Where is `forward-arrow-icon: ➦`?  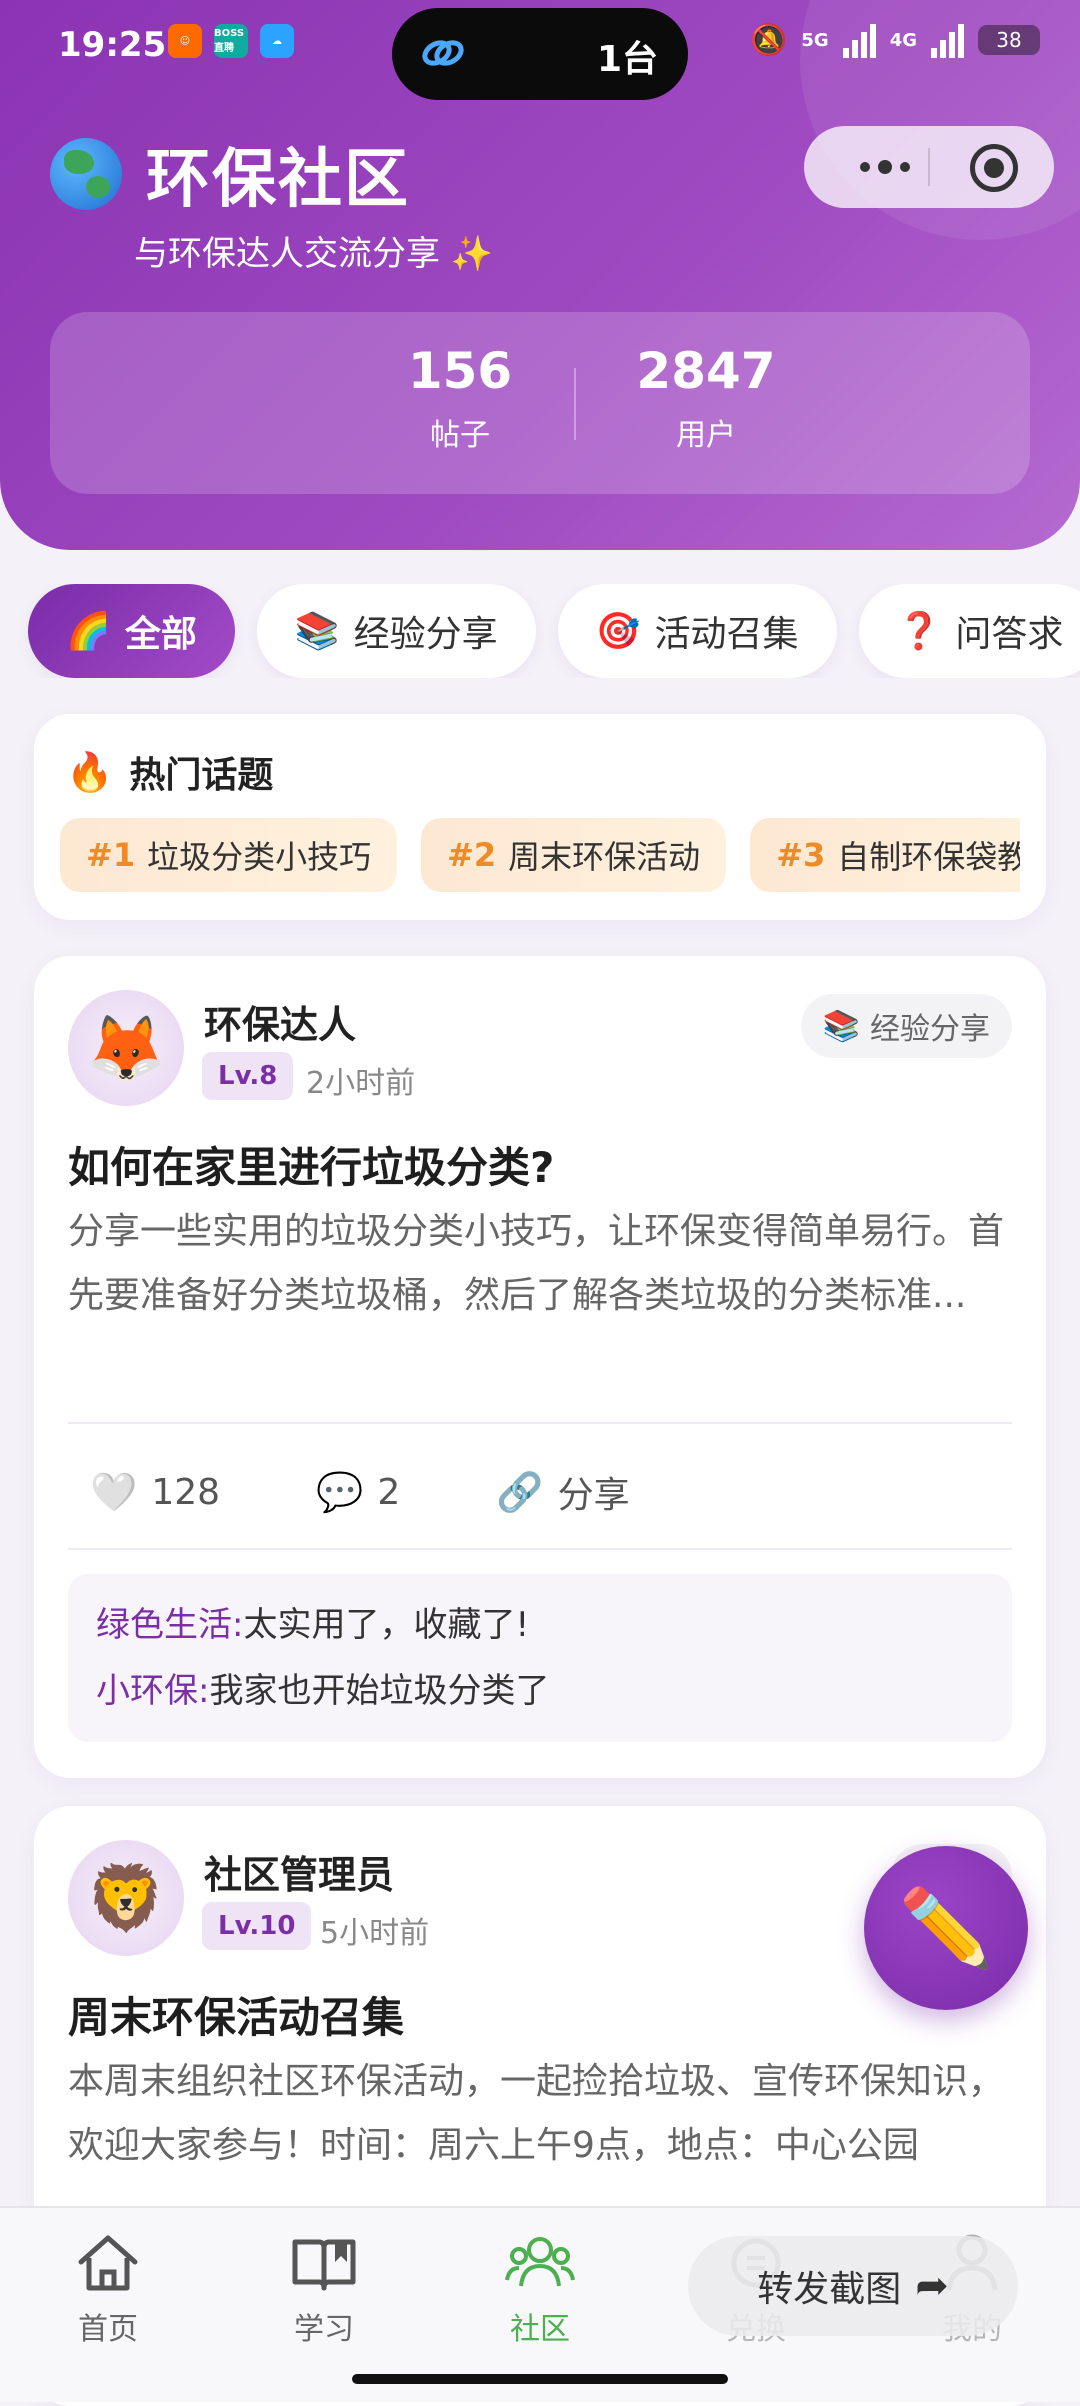 forward-arrow-icon: ➦ is located at coordinates (932, 2286).